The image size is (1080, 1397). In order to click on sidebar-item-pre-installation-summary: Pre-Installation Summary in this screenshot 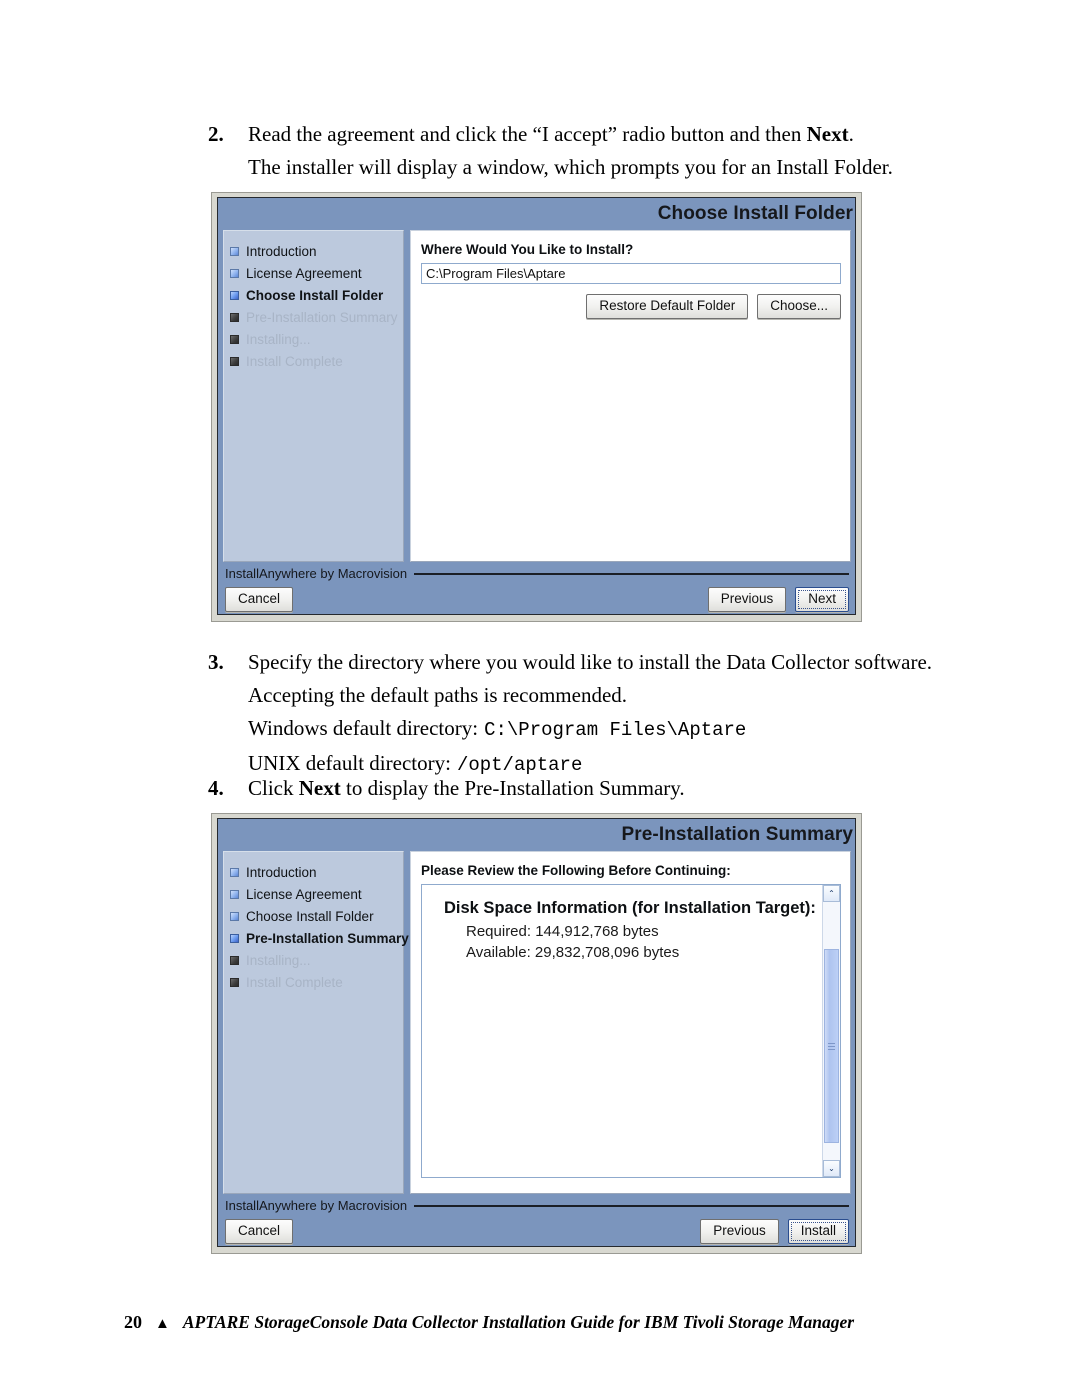, I will do `click(319, 938)`.